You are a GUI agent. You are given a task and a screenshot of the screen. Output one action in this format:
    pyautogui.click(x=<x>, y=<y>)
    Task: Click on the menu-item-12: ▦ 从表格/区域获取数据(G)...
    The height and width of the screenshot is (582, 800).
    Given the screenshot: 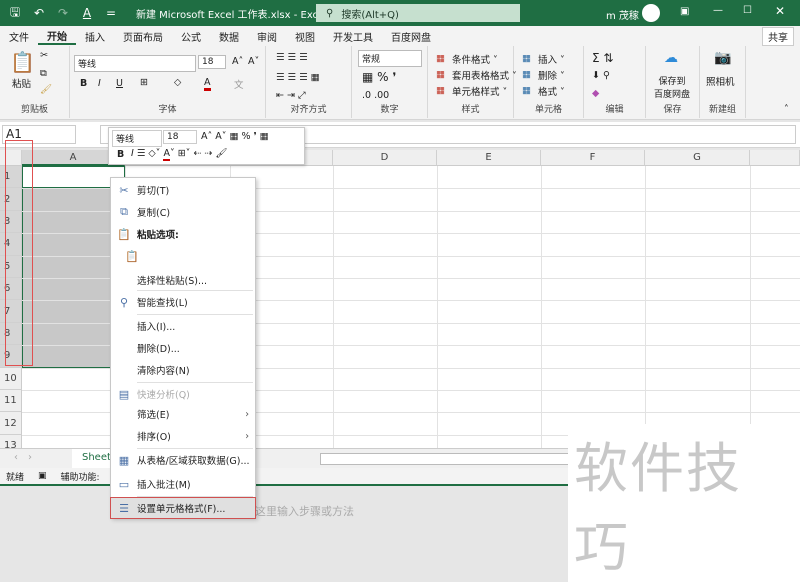 What is the action you would take?
    pyautogui.click(x=183, y=460)
    